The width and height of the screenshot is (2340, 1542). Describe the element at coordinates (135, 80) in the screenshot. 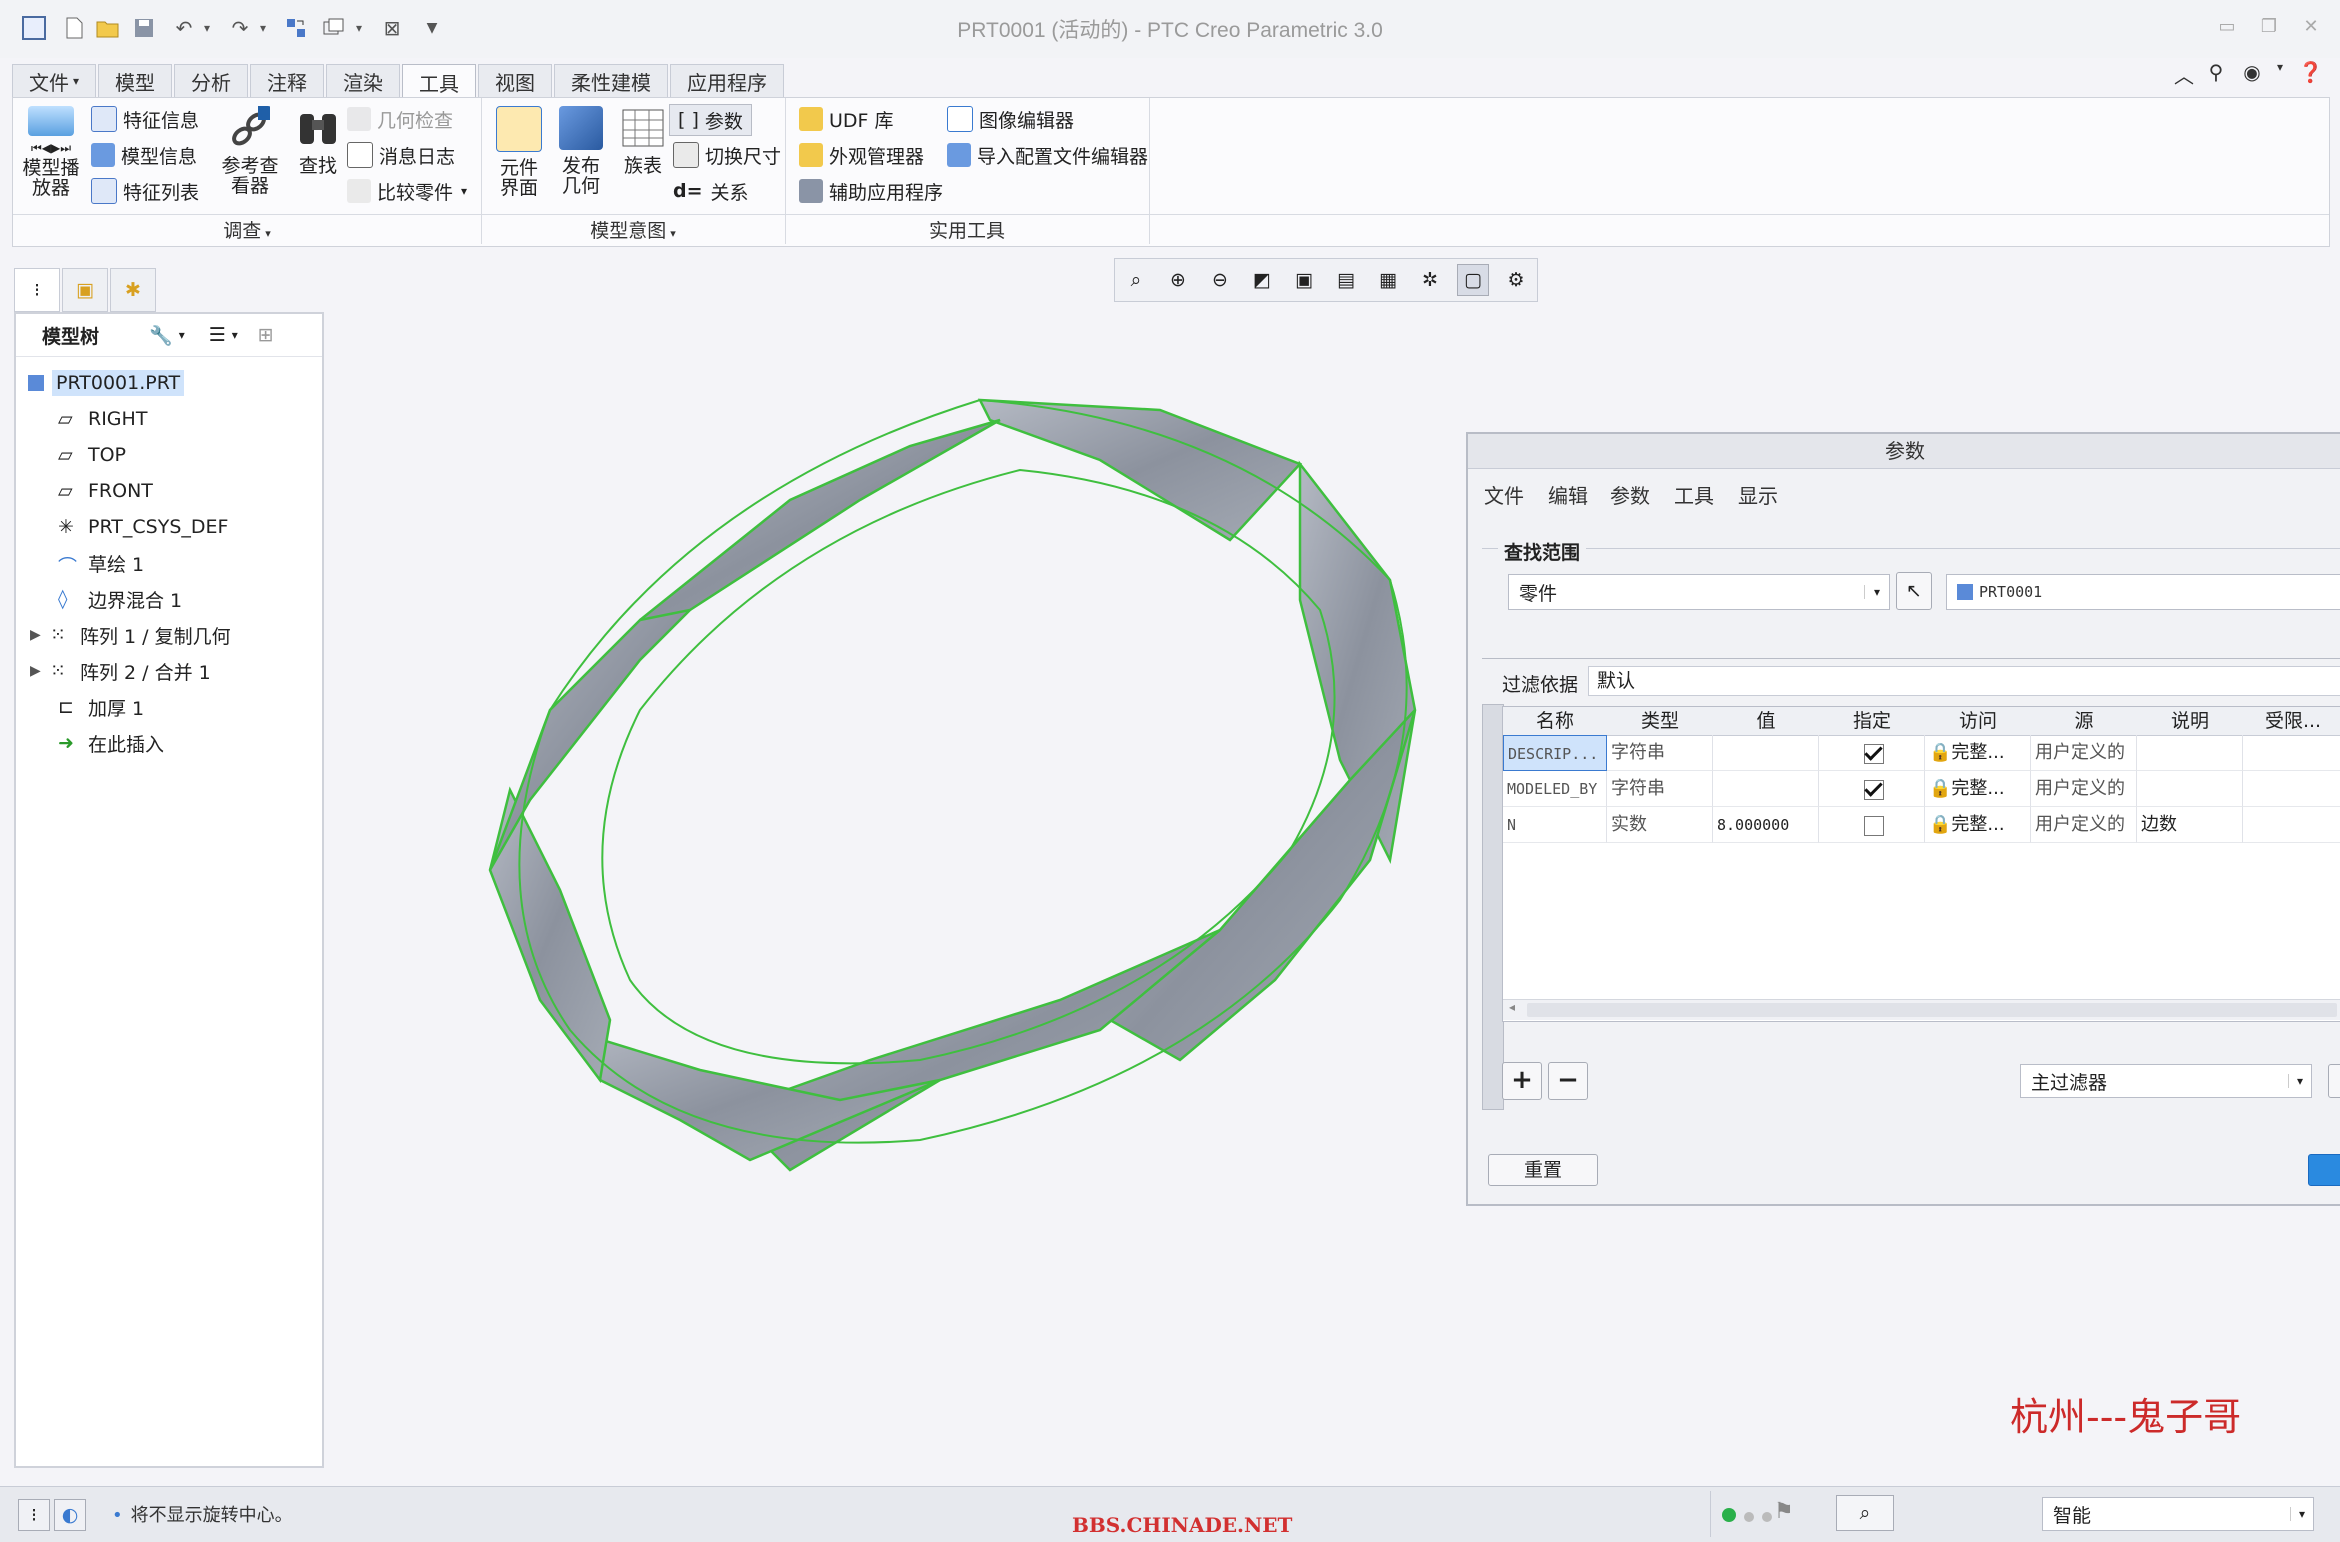

I see `tab-model: 模型` at that location.